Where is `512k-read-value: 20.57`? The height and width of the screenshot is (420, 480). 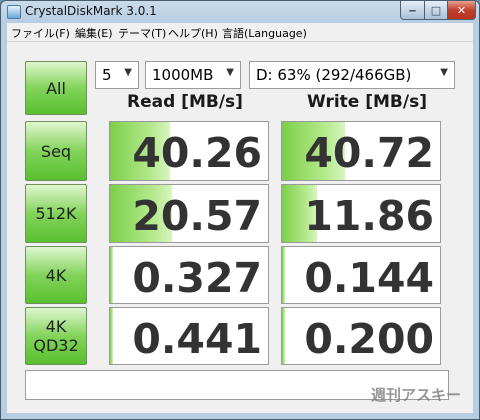
512k-read-value: 20.57 is located at coordinates (197, 216).